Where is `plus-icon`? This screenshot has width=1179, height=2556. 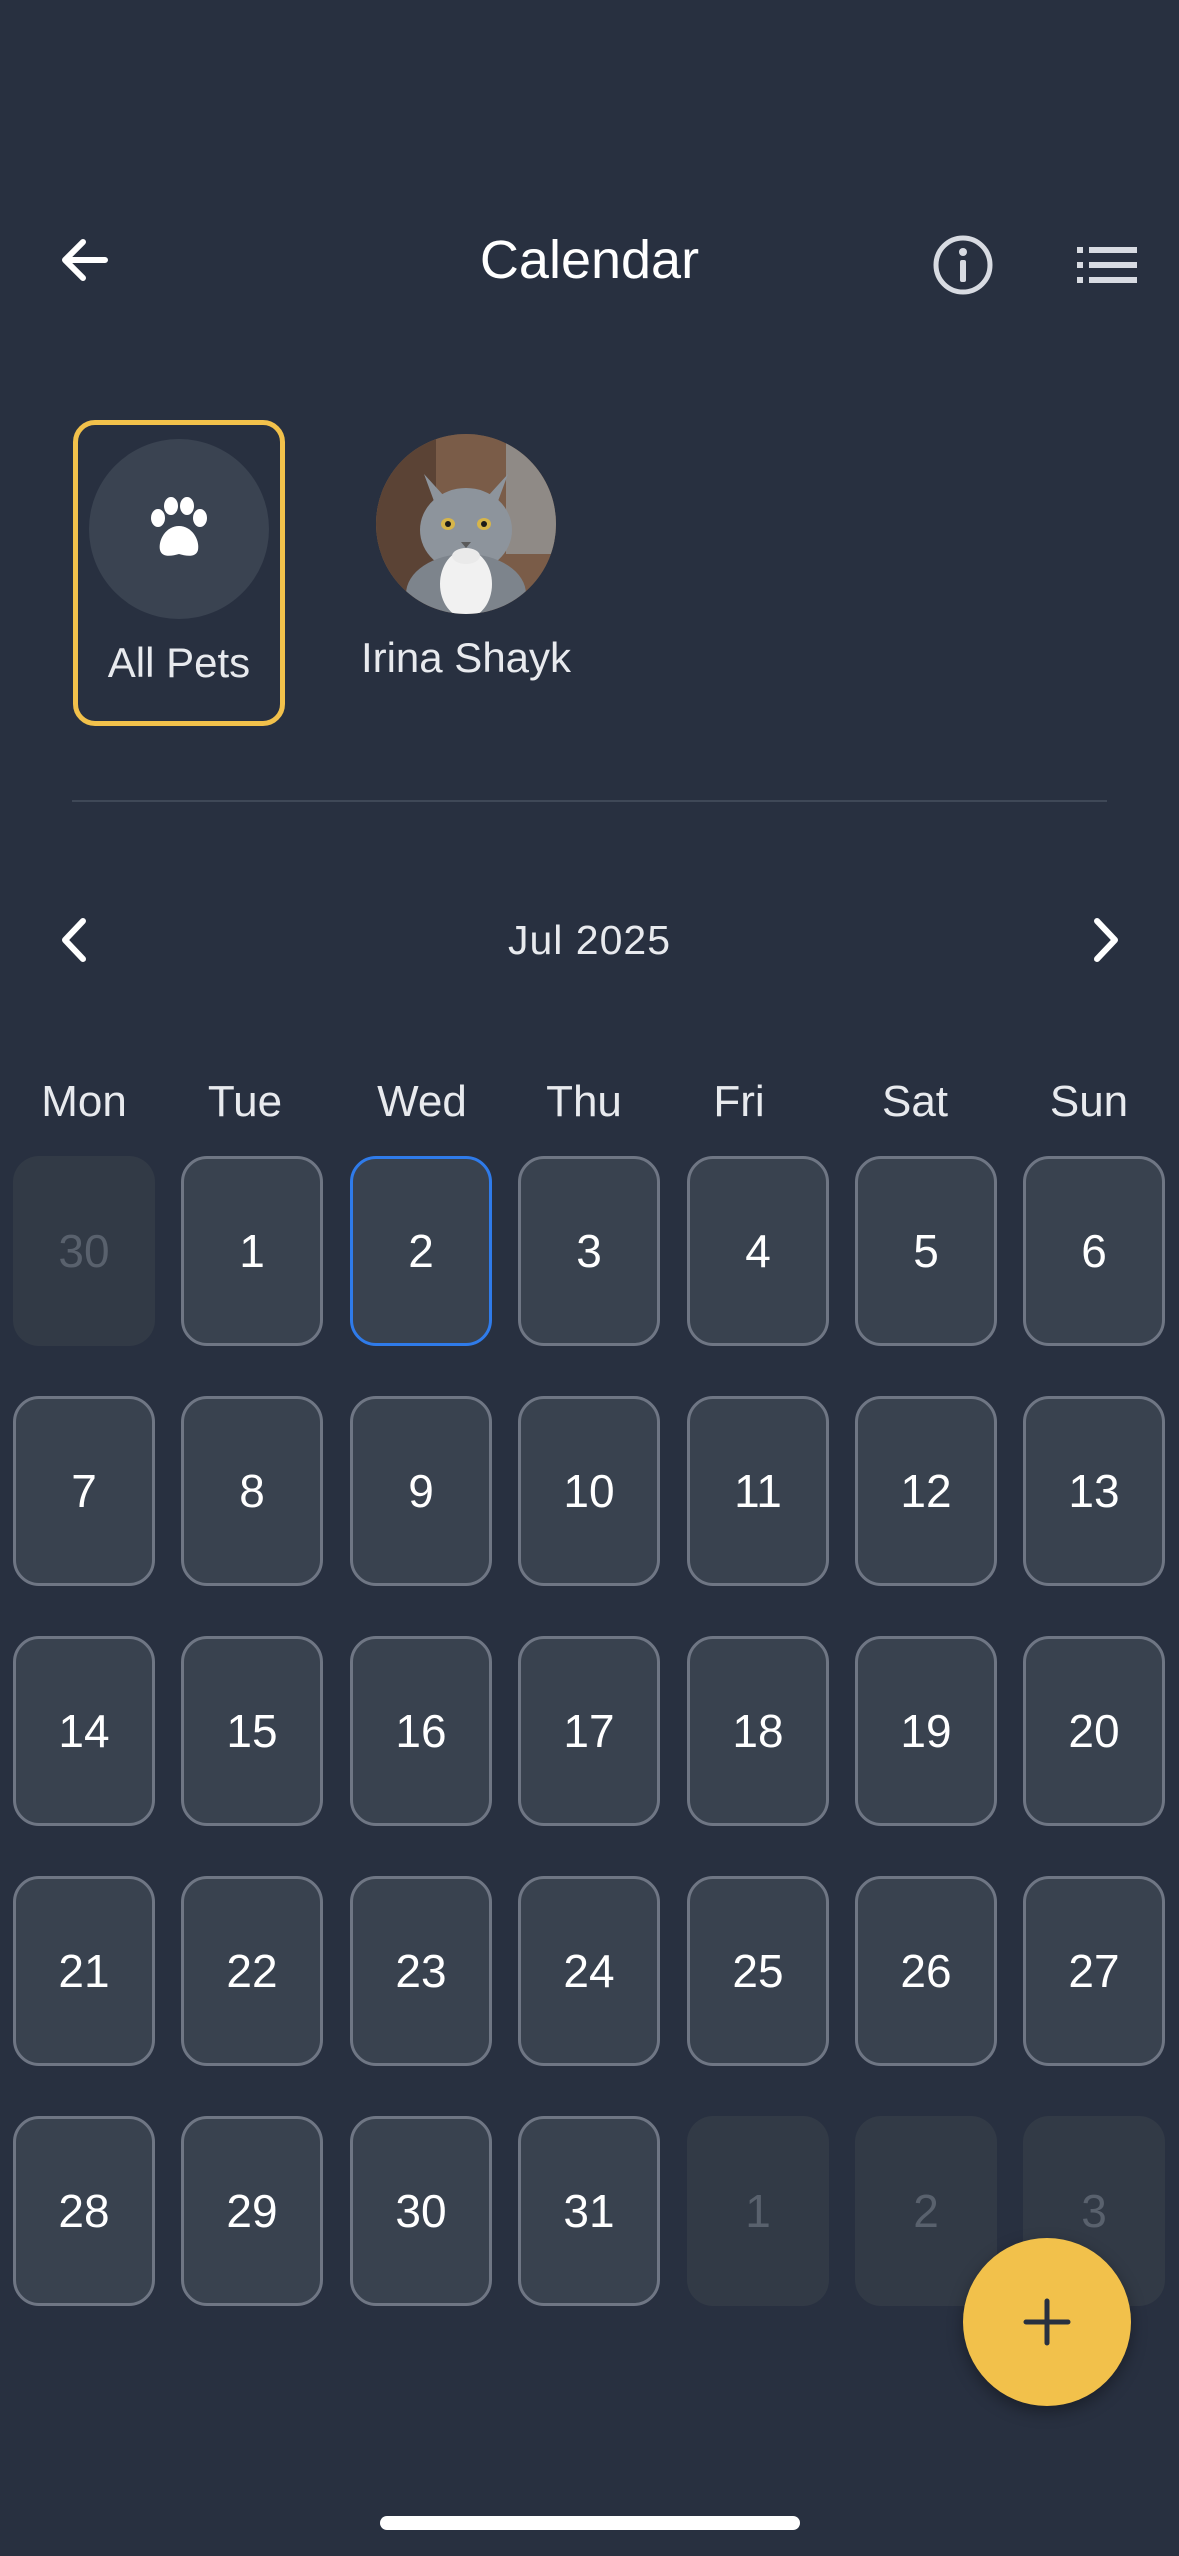 plus-icon is located at coordinates (1047, 2322).